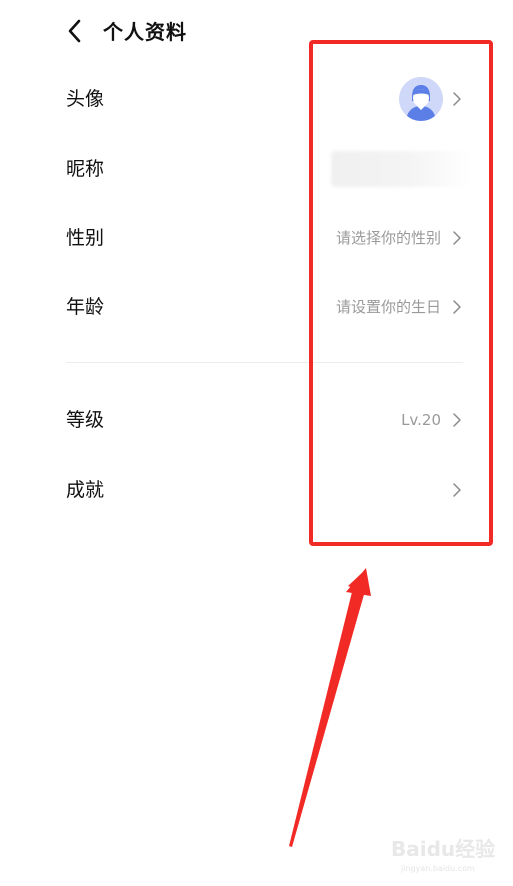 The image size is (513, 886). Describe the element at coordinates (85, 420) in the screenshot. I see `row-label-level: 等级` at that location.